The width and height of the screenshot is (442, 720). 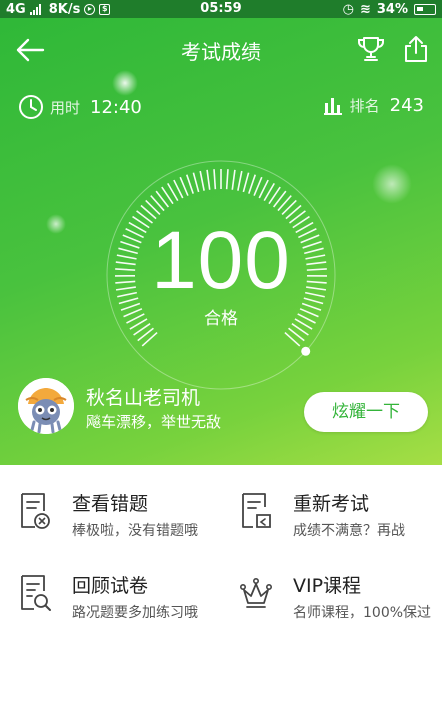 I want to click on clock-icon, so click(x=31, y=107).